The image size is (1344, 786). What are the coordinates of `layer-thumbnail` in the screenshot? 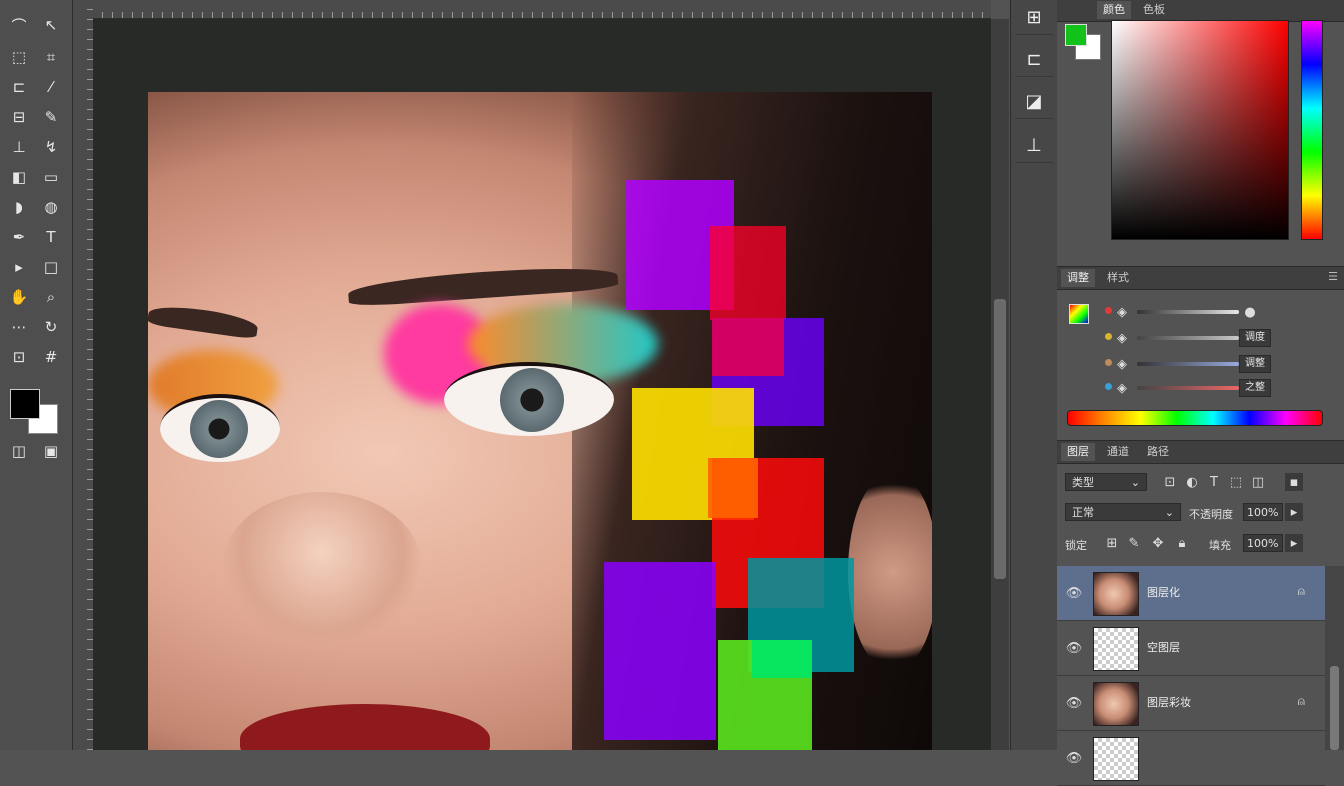 It's located at (1116, 704).